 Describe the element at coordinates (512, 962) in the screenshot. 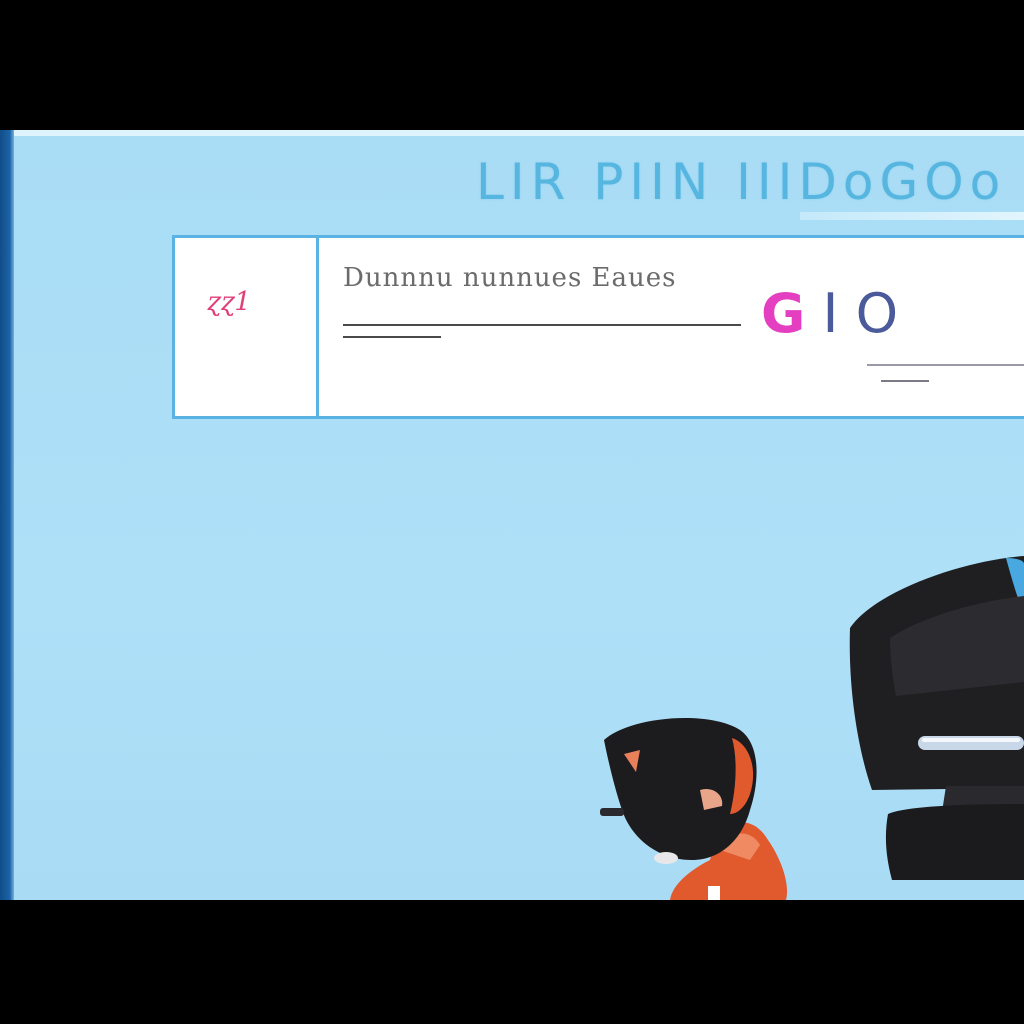

I see `bottom-letterbox` at that location.